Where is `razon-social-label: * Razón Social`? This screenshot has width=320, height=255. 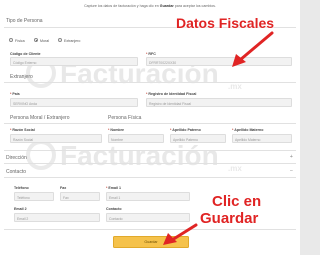 razon-social-label: * Razón Social is located at coordinates (22, 130).